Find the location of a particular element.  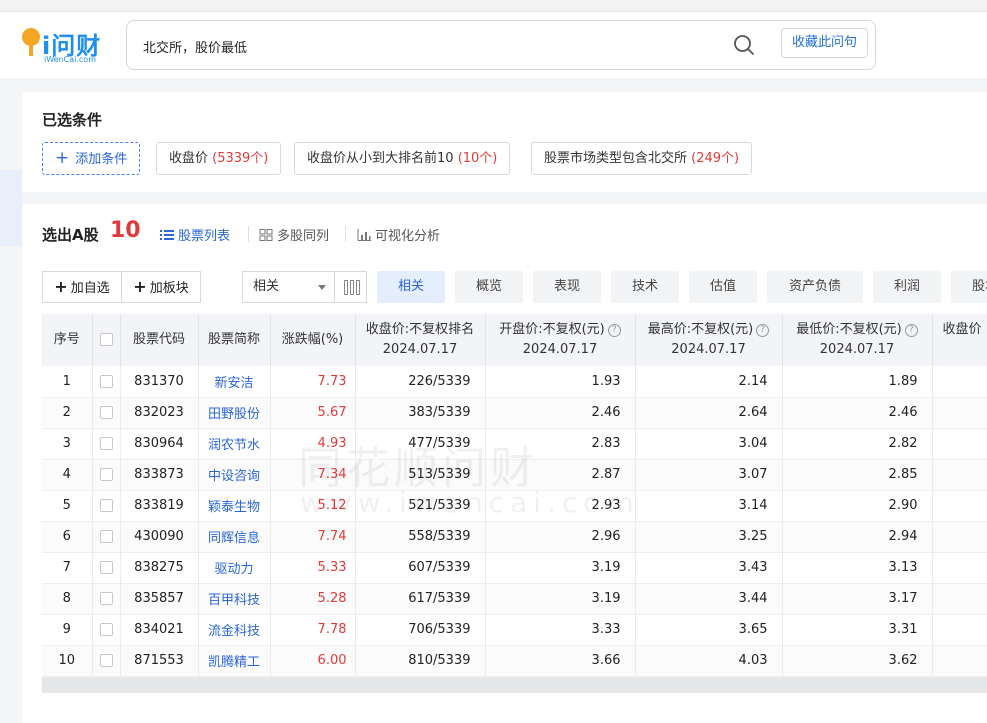

filter-tab-overview: 概览 is located at coordinates (489, 287).